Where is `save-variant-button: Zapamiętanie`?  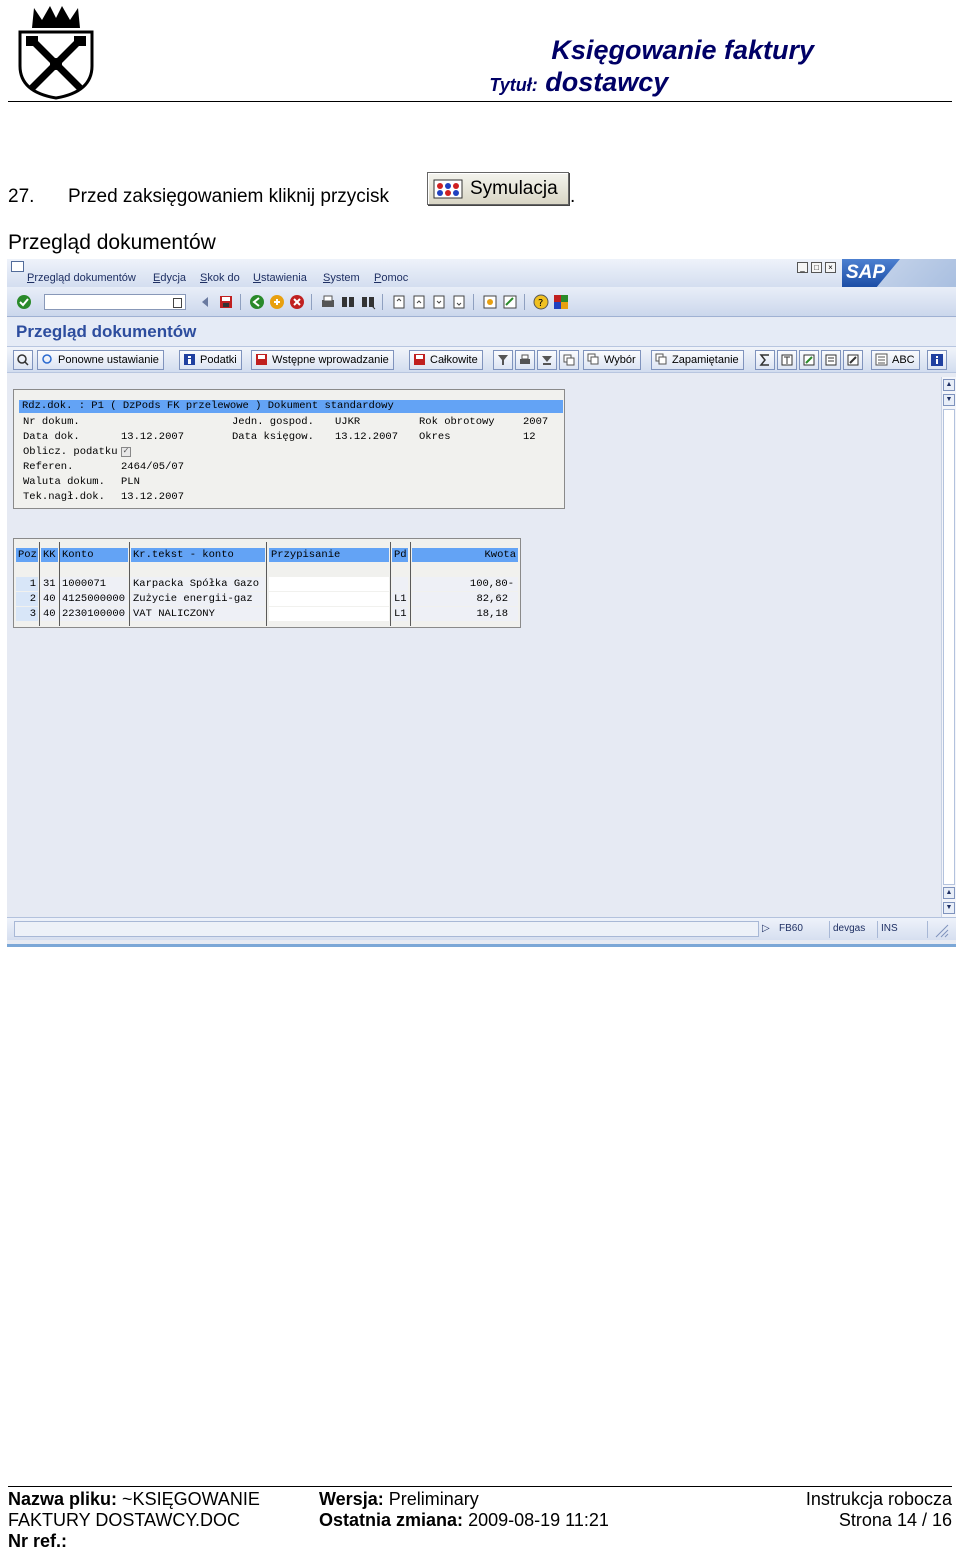 save-variant-button: Zapamiętanie is located at coordinates (697, 360).